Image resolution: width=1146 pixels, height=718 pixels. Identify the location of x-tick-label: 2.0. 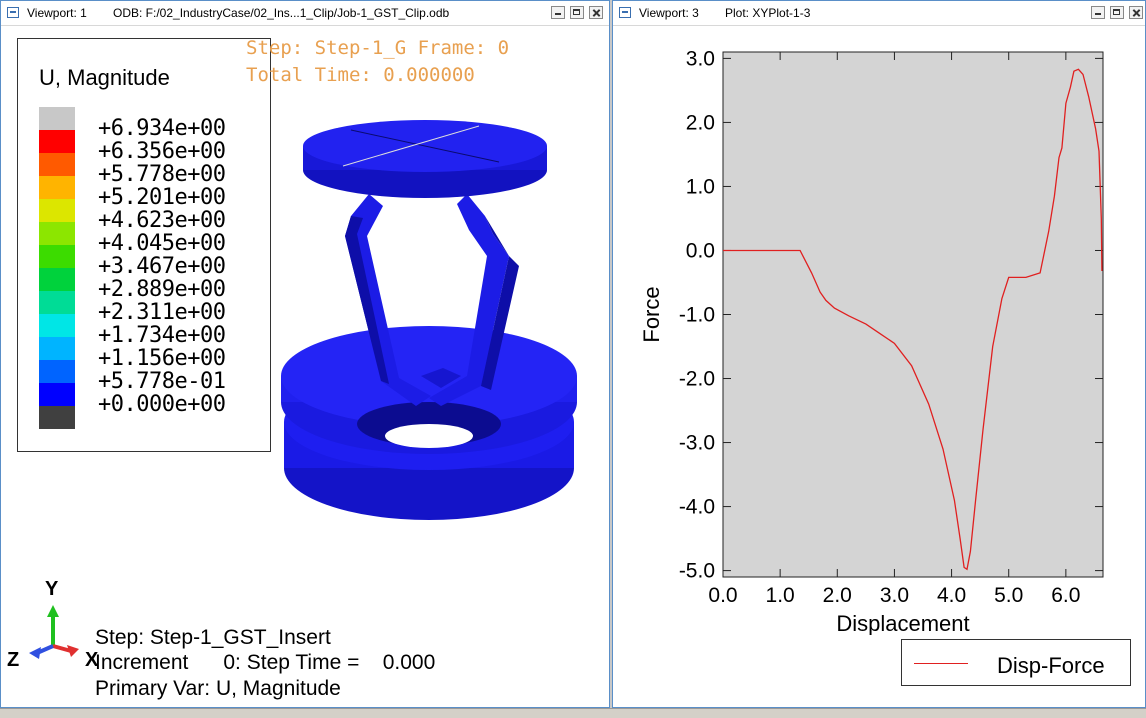
(837, 595).